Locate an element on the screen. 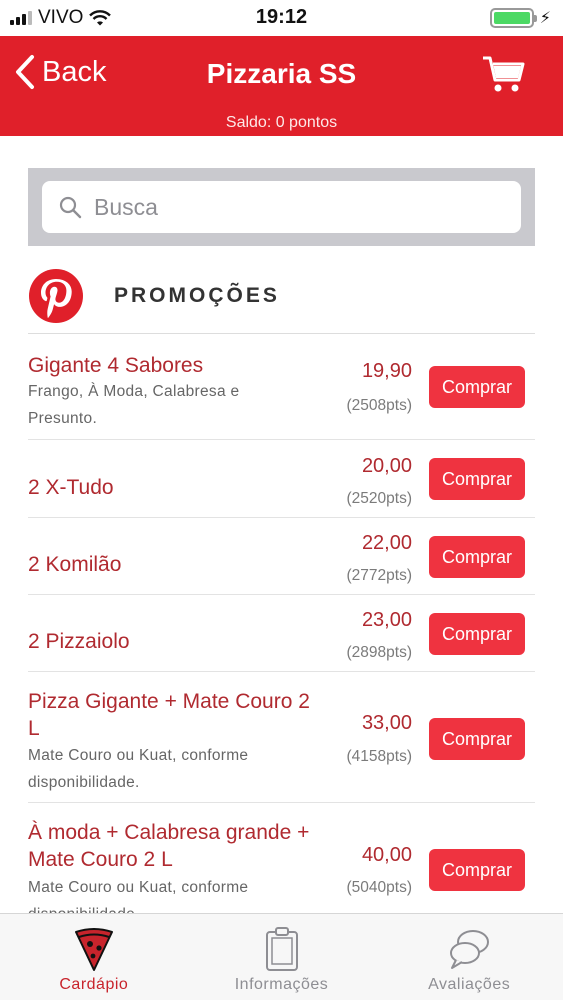 The width and height of the screenshot is (563, 1000). pinterest-logo-icon is located at coordinates (56, 295).